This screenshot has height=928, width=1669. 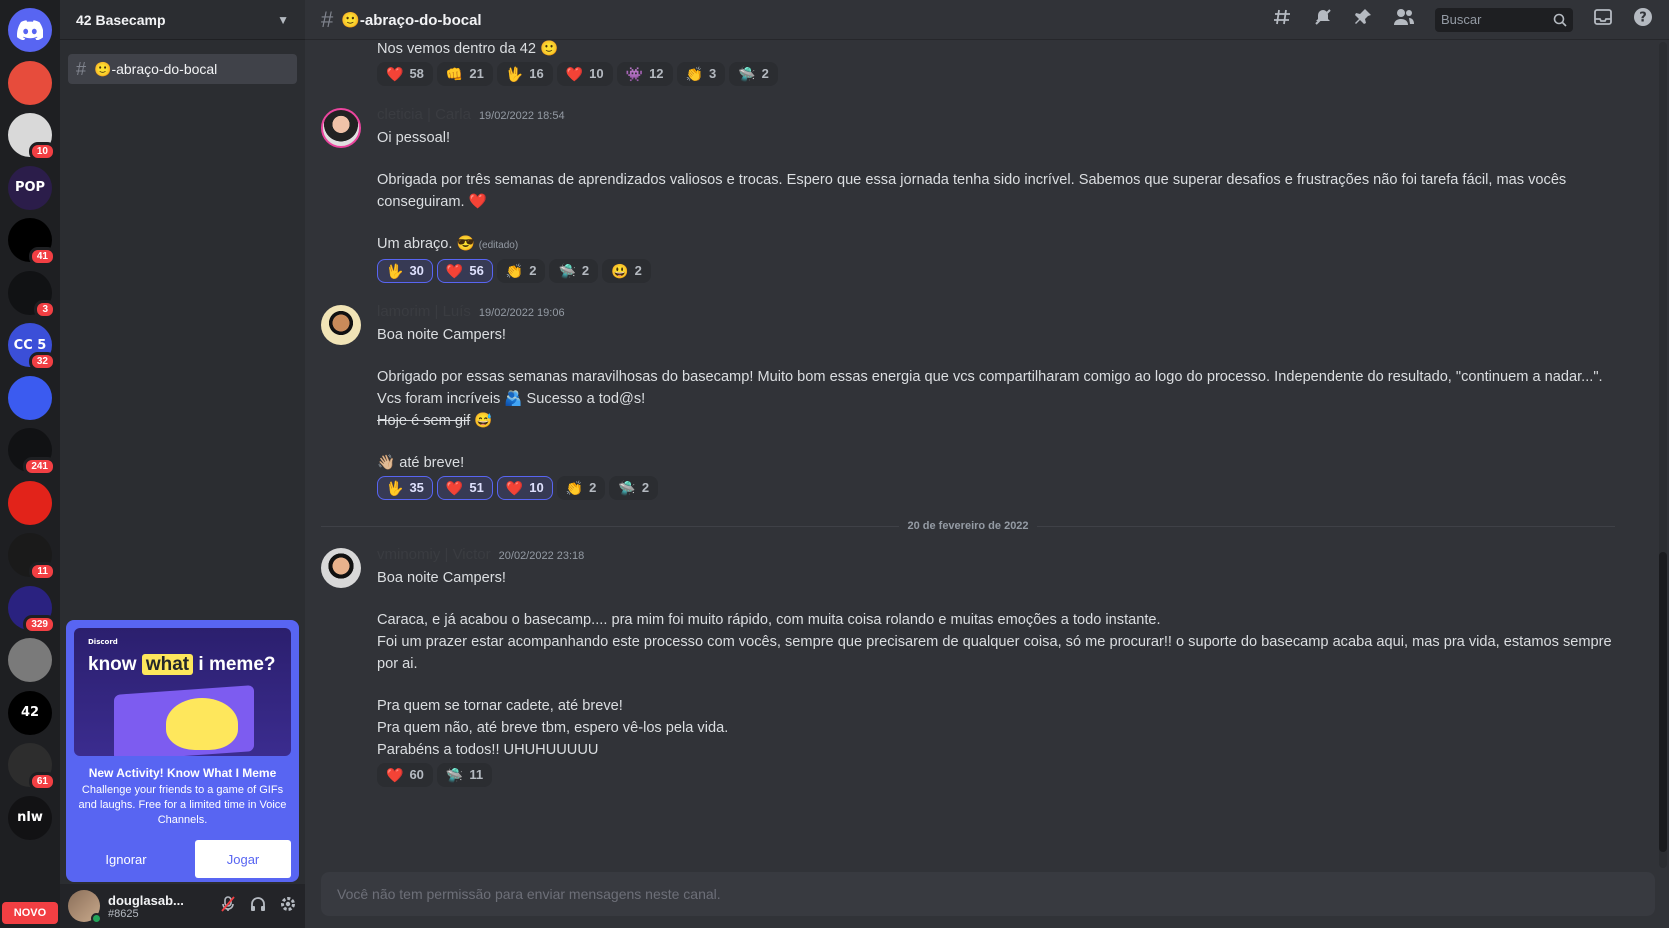 I want to click on user-tag: #8625, so click(x=123, y=913).